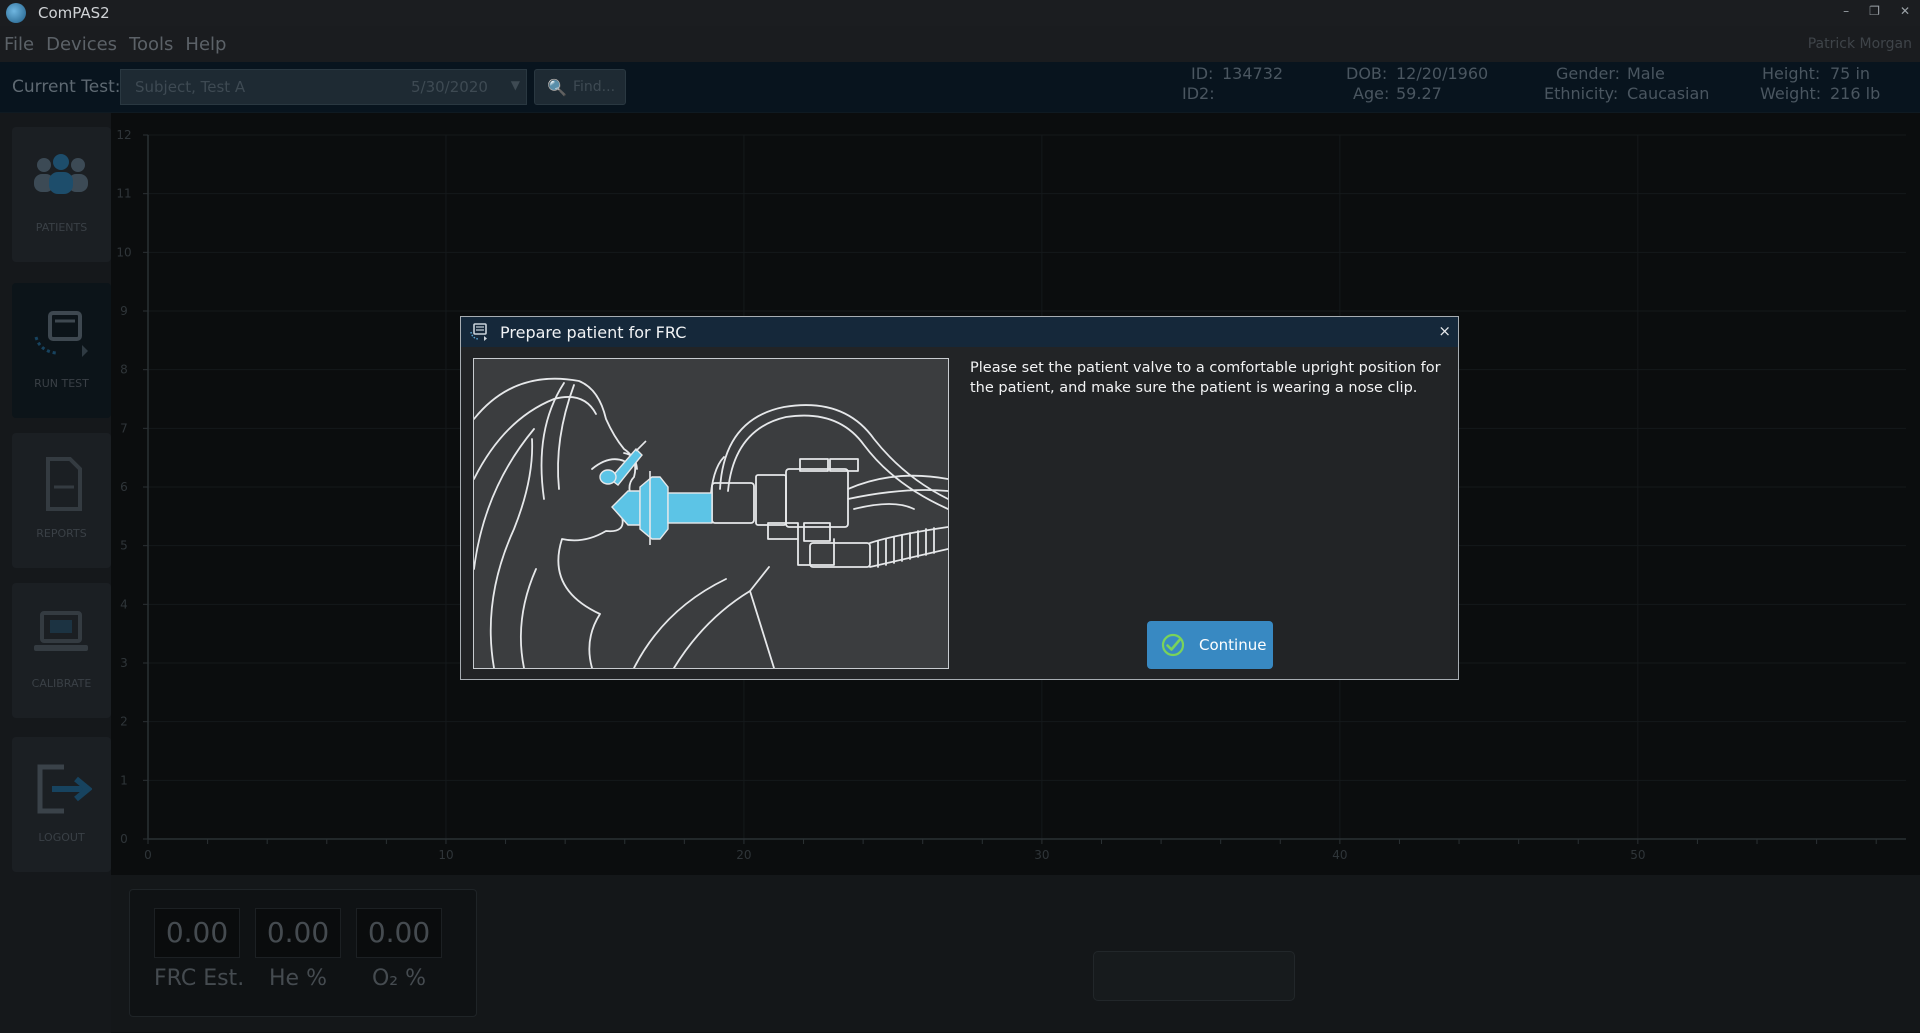  Describe the element at coordinates (1646, 73) in the screenshot. I see `gender: Male` at that location.